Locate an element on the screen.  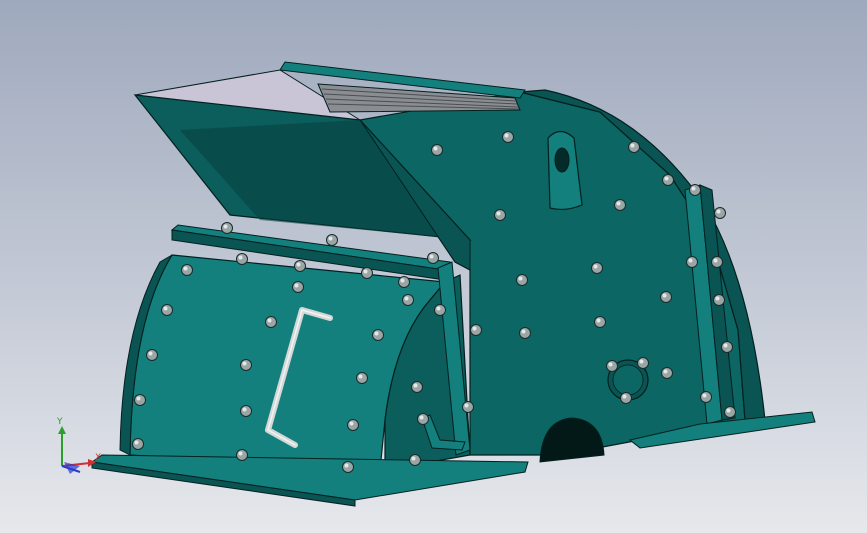
bearing-cover-inner is located at coordinates (628, 380).